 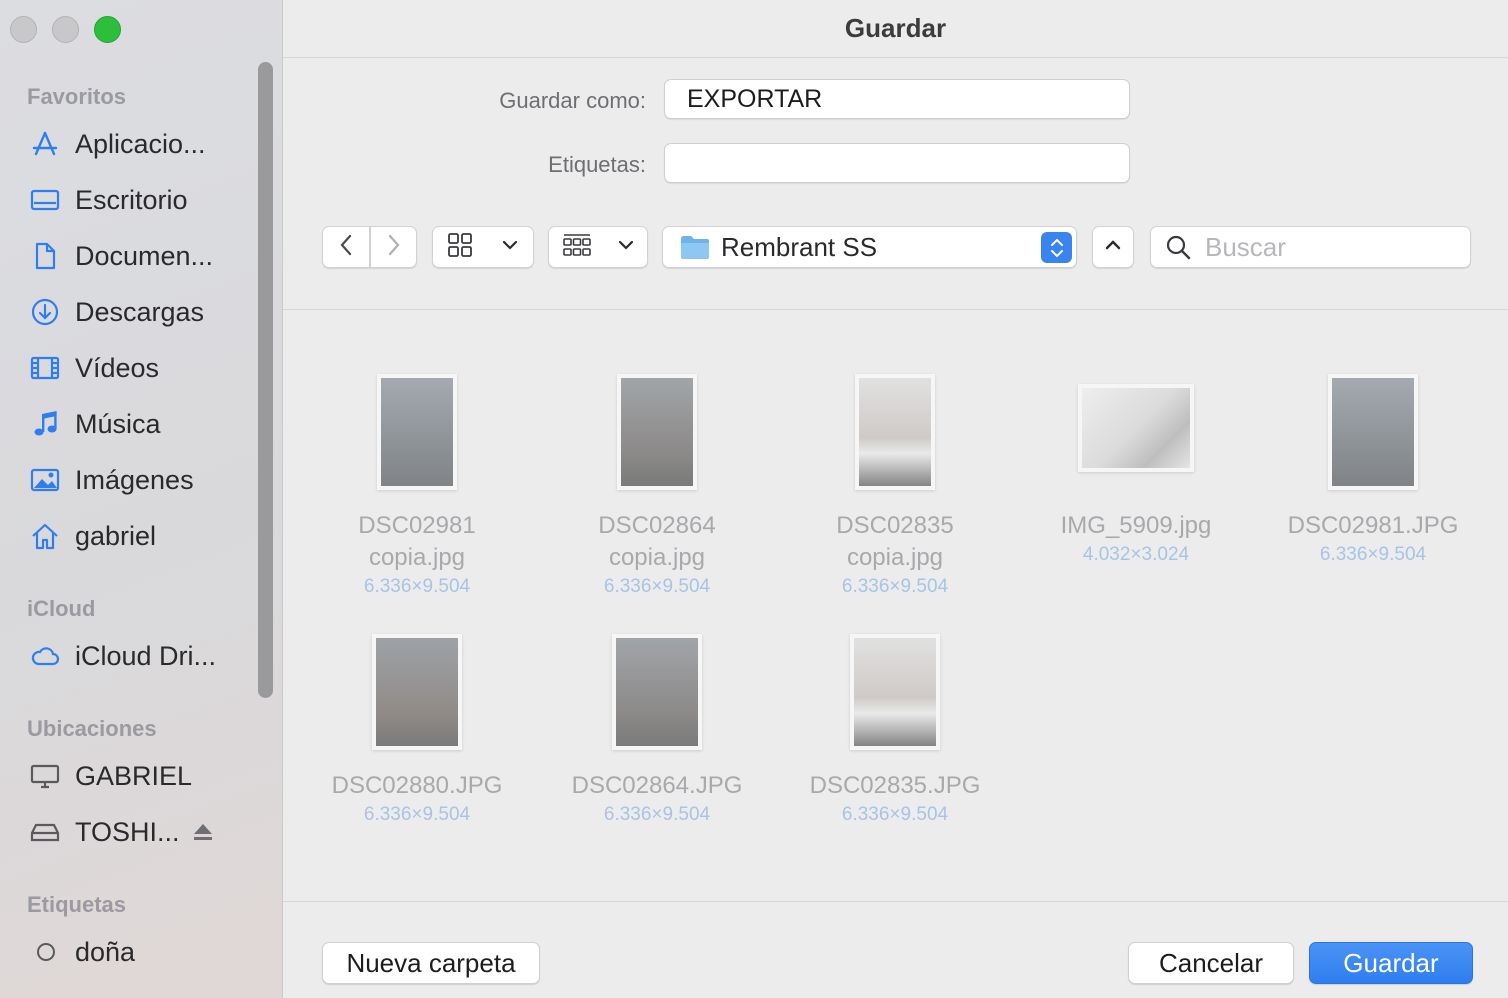 I want to click on file-dimensions: 4.032×3.024, so click(x=1136, y=554).